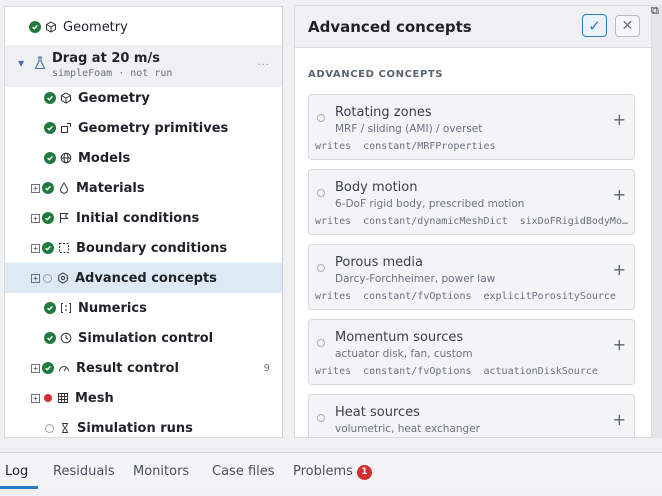 This screenshot has height=496, width=662. Describe the element at coordinates (383, 112) in the screenshot. I see `card-title: Rotating zones` at that location.